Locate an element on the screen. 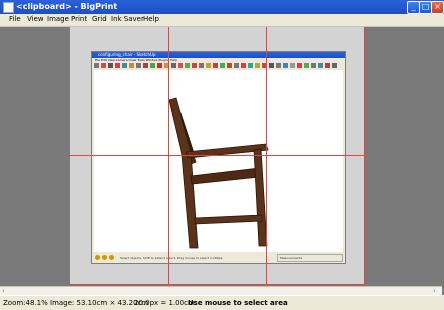  close-button: × is located at coordinates (437, 7).